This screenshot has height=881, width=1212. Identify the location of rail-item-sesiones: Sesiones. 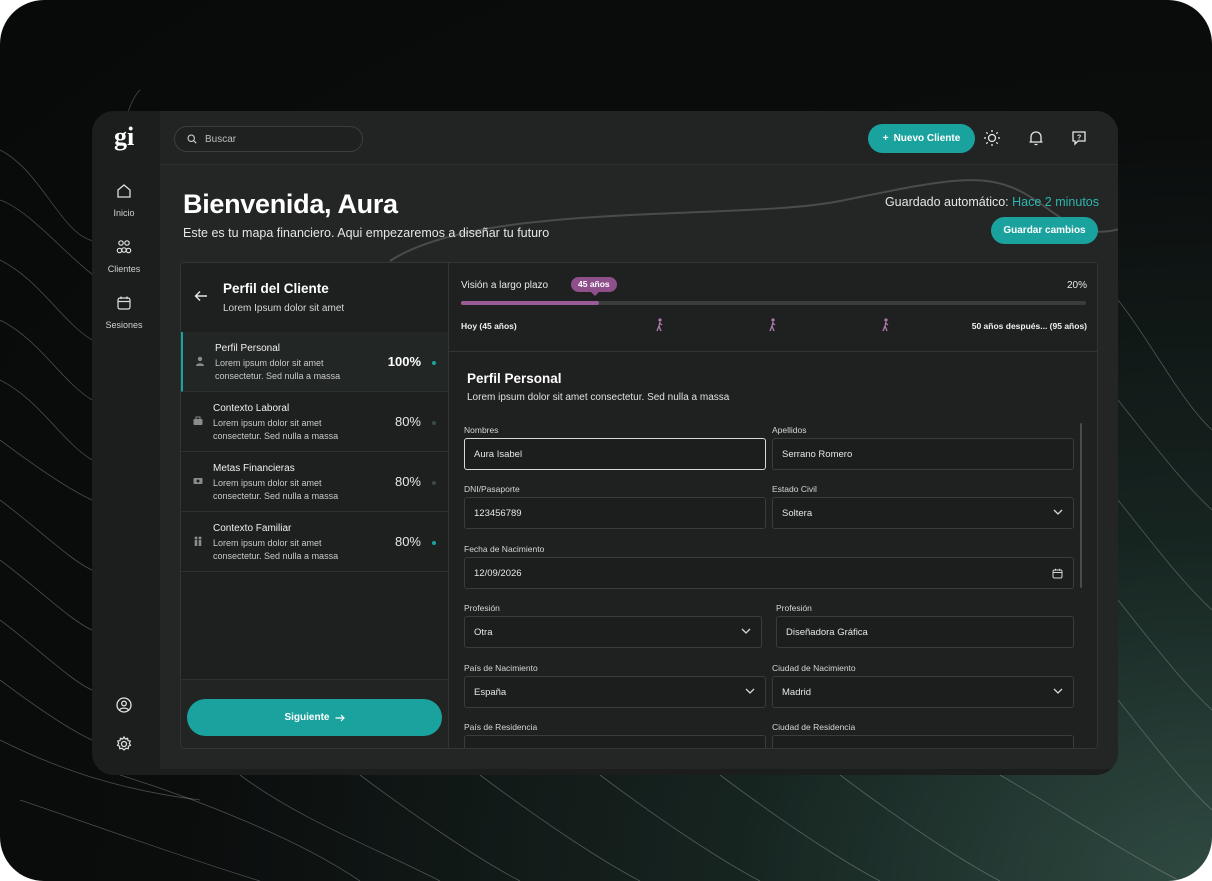
(124, 314).